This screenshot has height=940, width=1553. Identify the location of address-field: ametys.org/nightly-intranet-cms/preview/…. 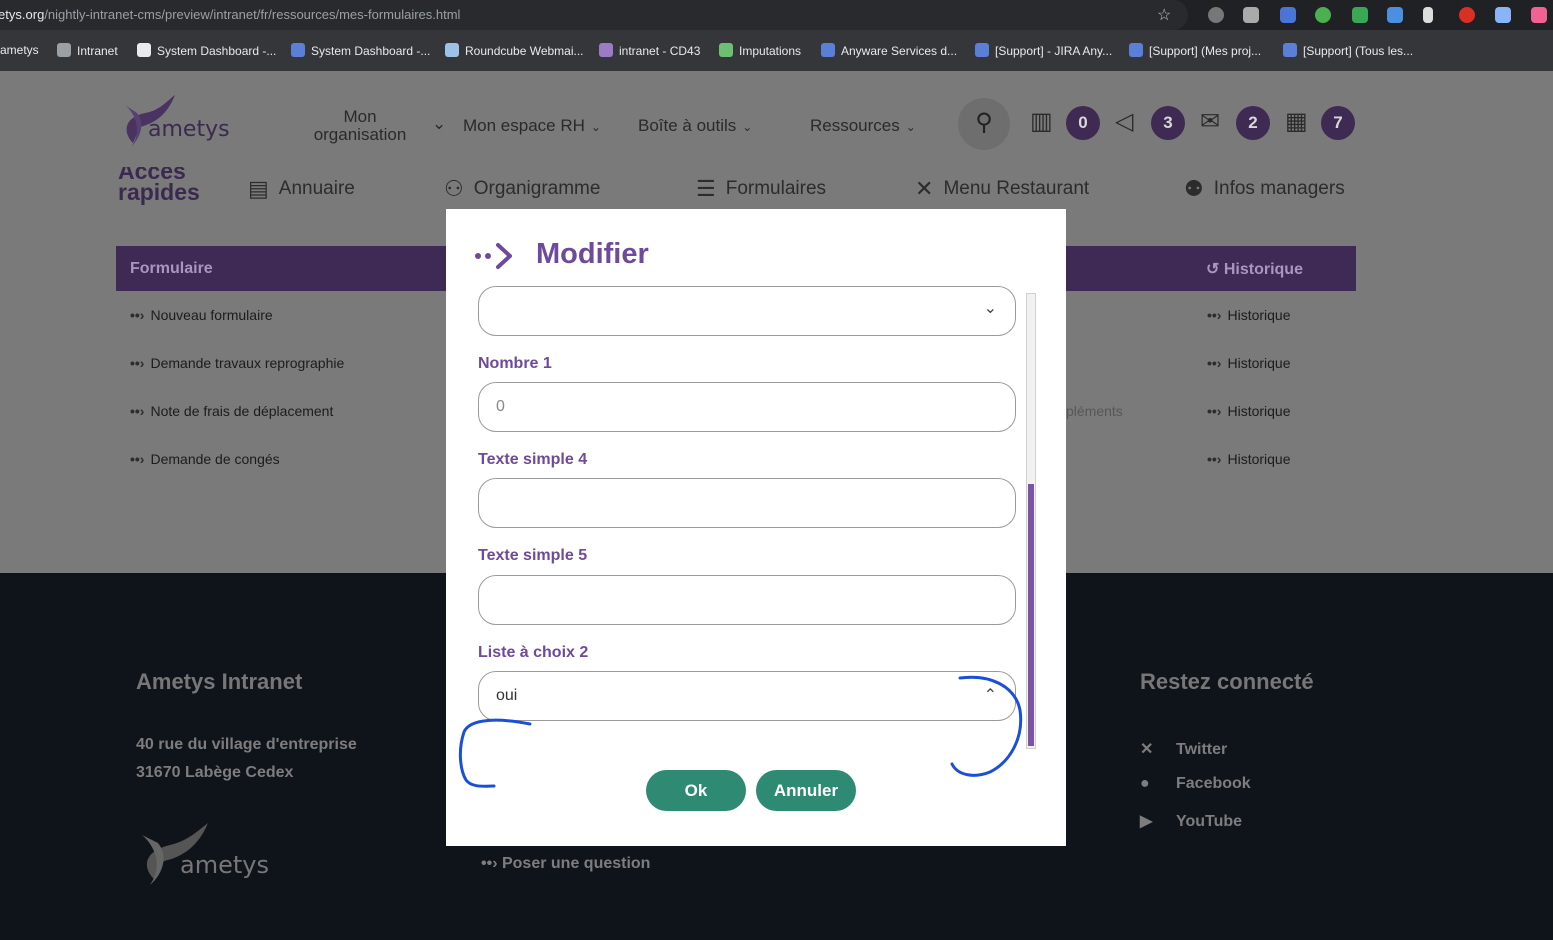
(594, 15).